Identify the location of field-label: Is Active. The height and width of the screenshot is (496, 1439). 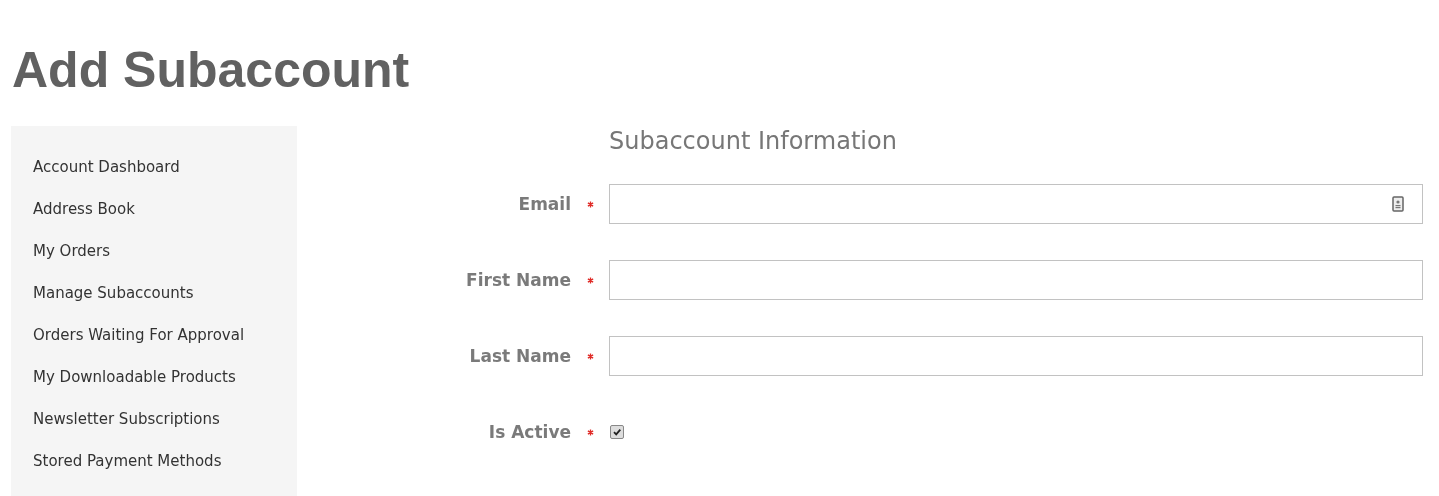
(529, 432).